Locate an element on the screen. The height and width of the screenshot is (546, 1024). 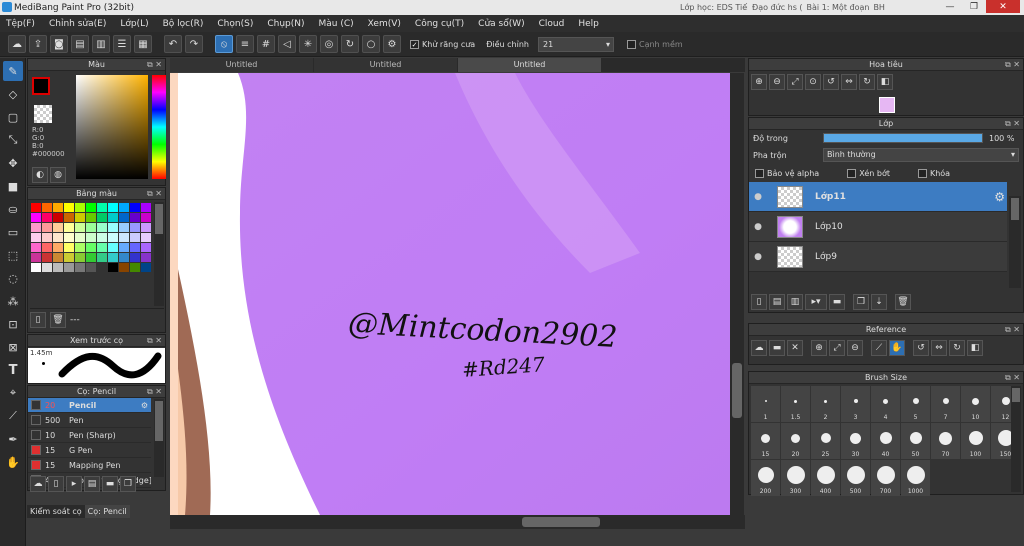
palette-icon: ◐ is located at coordinates (40, 175).